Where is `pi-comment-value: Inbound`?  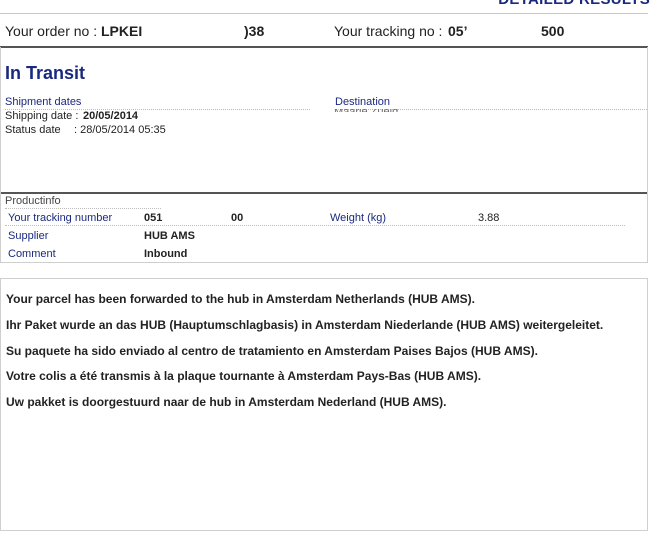 pi-comment-value: Inbound is located at coordinates (166, 254).